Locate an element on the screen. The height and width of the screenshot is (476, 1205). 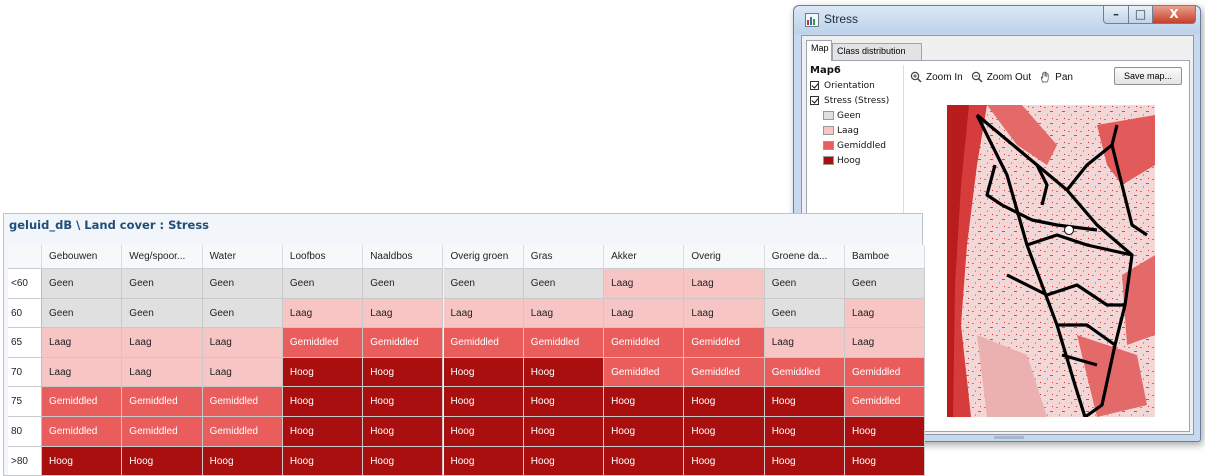
pan-tool: Pan is located at coordinates (1056, 77).